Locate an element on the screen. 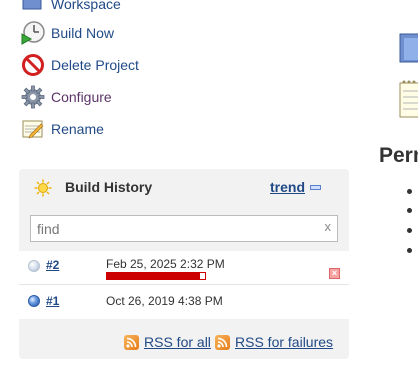 The image size is (418, 371). task-delete-project: Delete Project is located at coordinates (120, 65).